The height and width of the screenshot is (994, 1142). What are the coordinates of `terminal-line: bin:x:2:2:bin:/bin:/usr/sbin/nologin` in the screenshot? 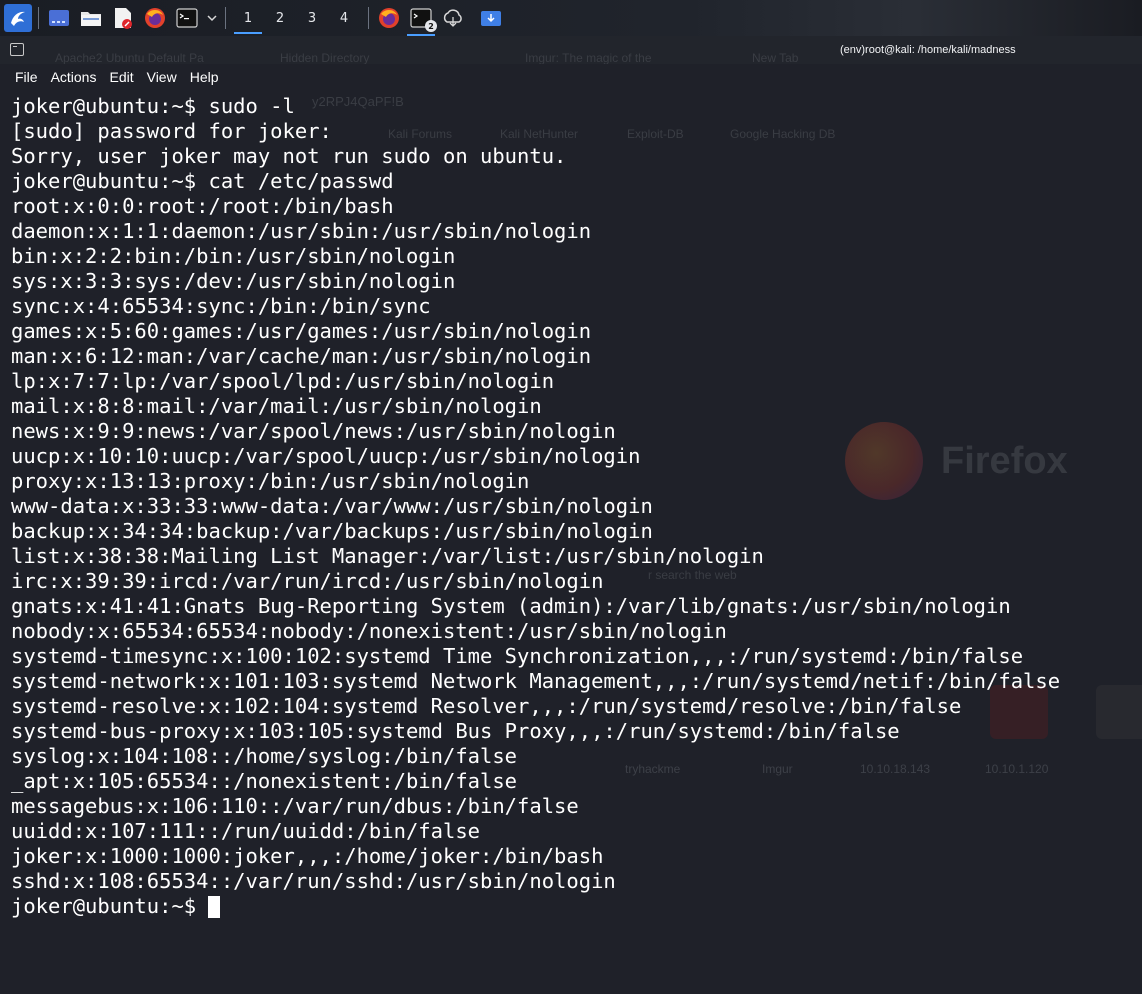 It's located at (233, 256).